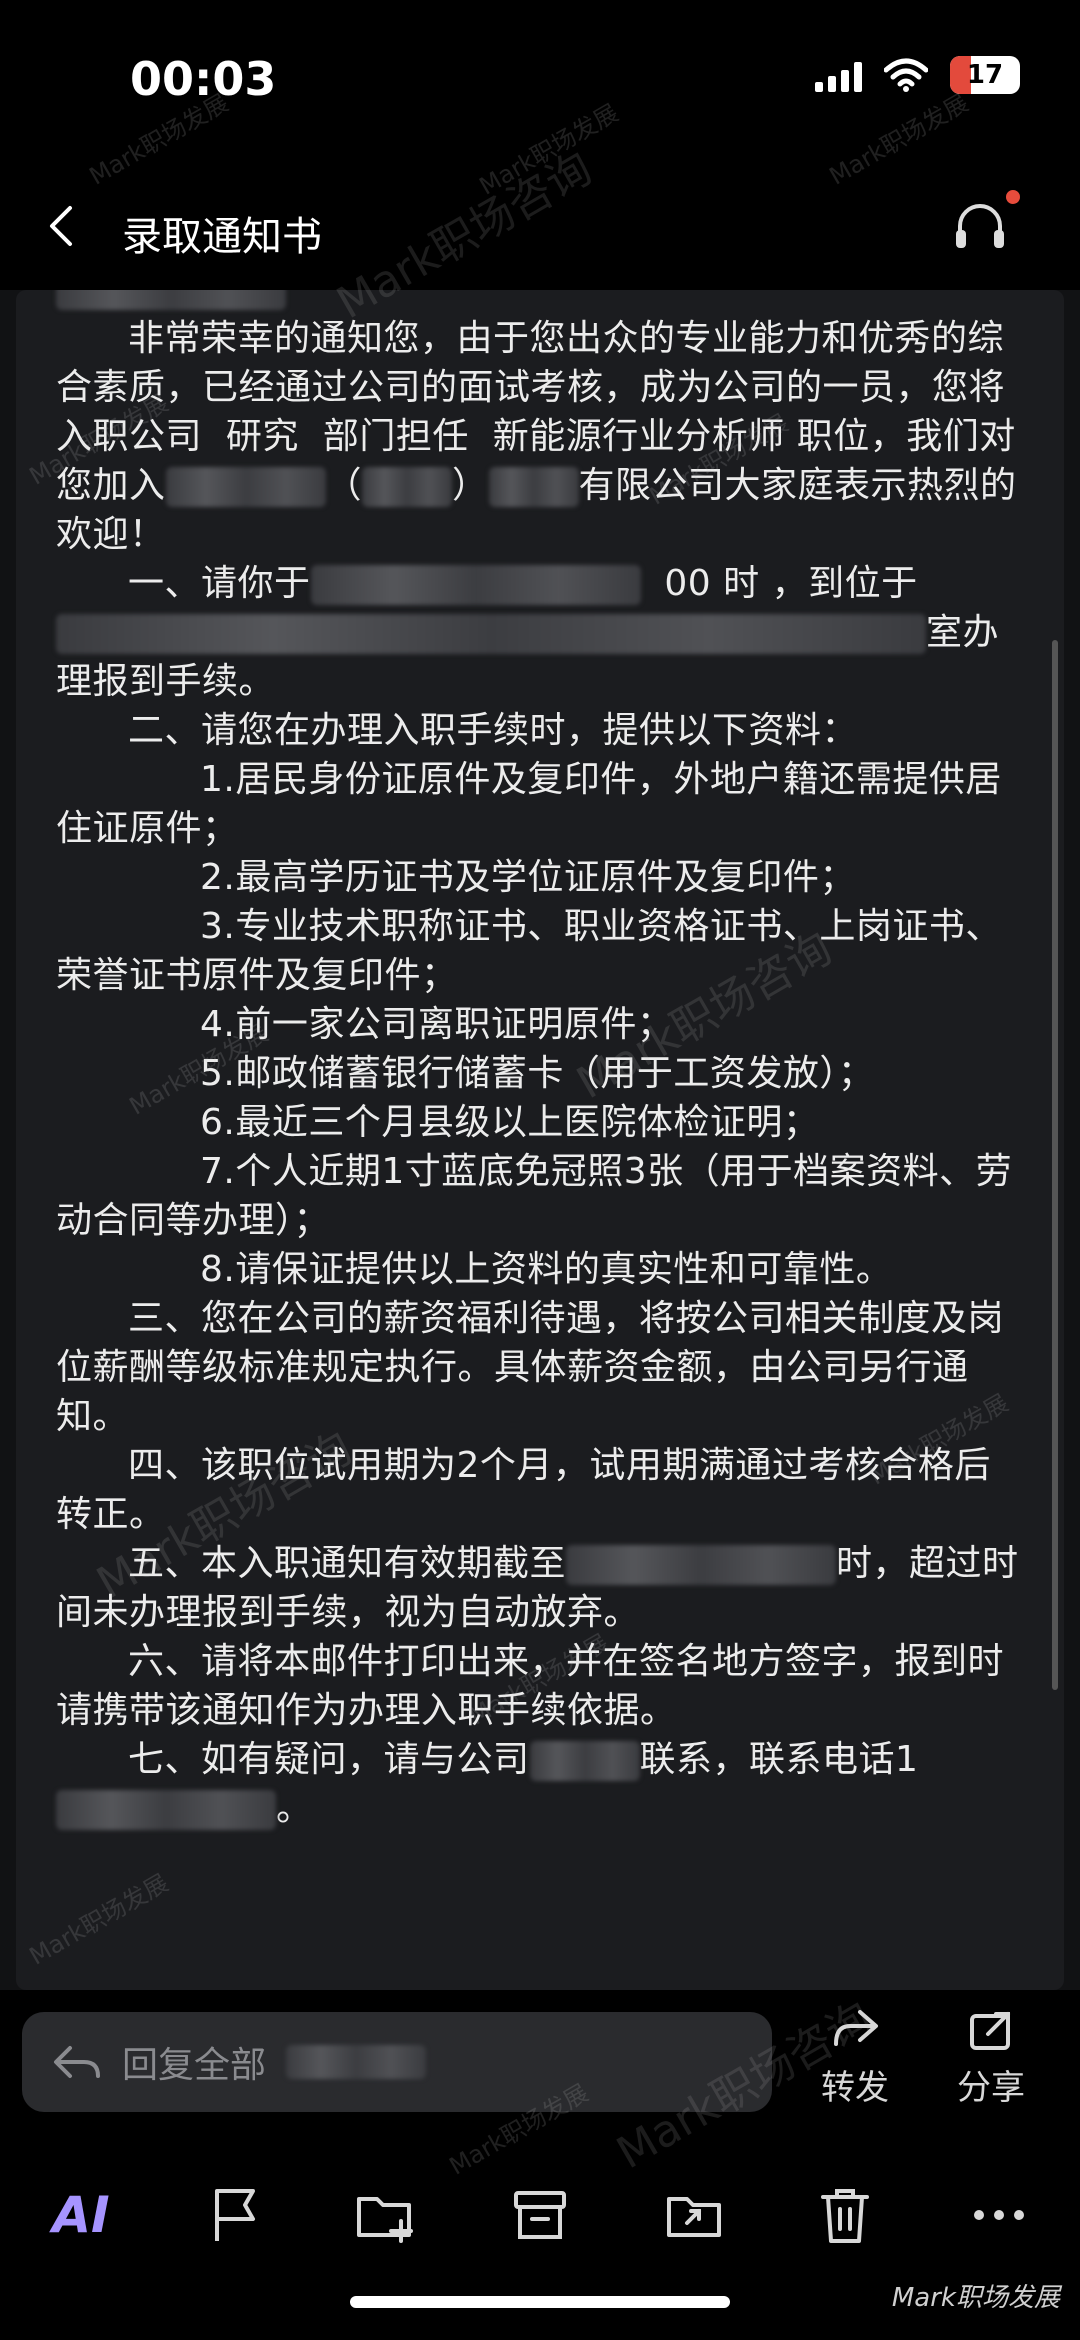 The width and height of the screenshot is (1080, 2340). I want to click on archive-button, so click(540, 2215).